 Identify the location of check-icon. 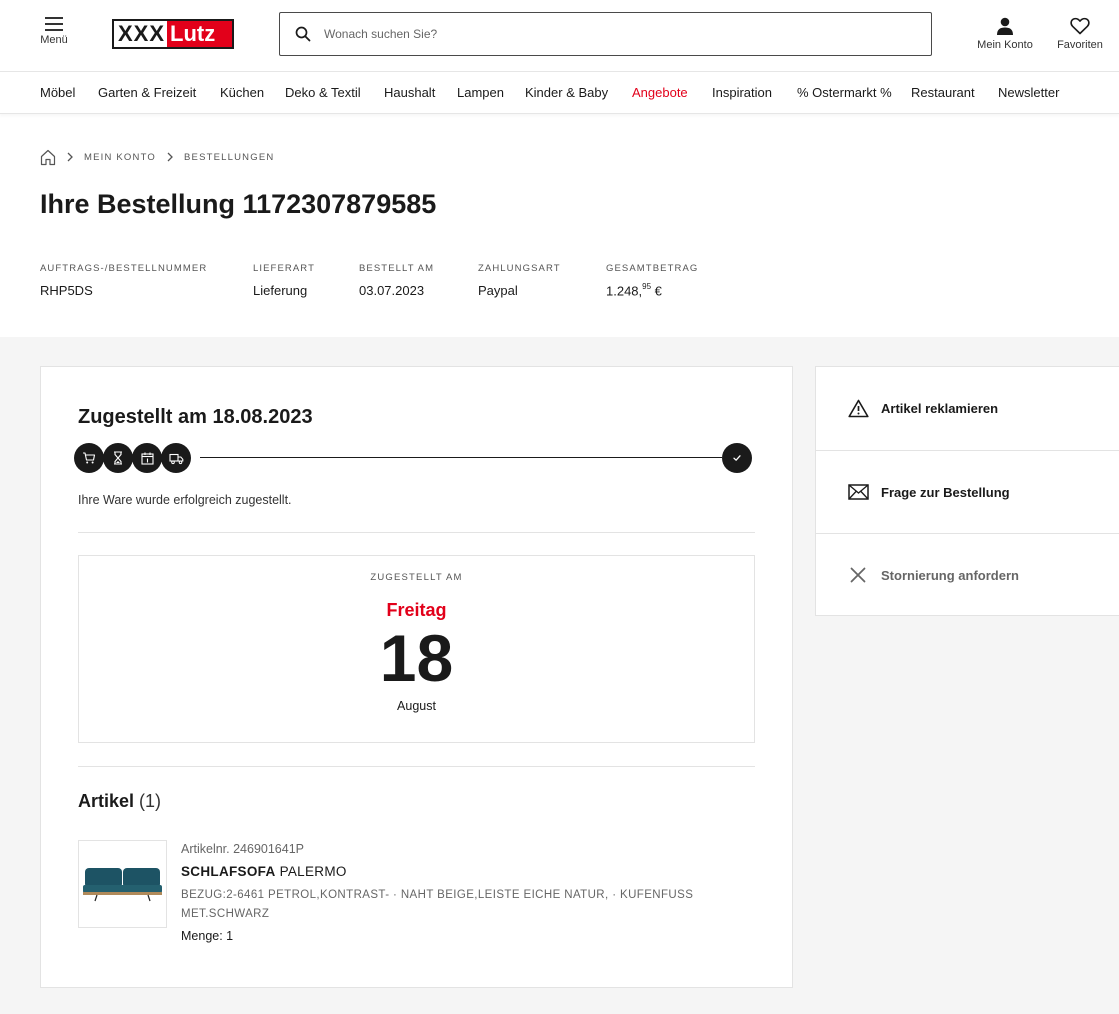
(737, 458).